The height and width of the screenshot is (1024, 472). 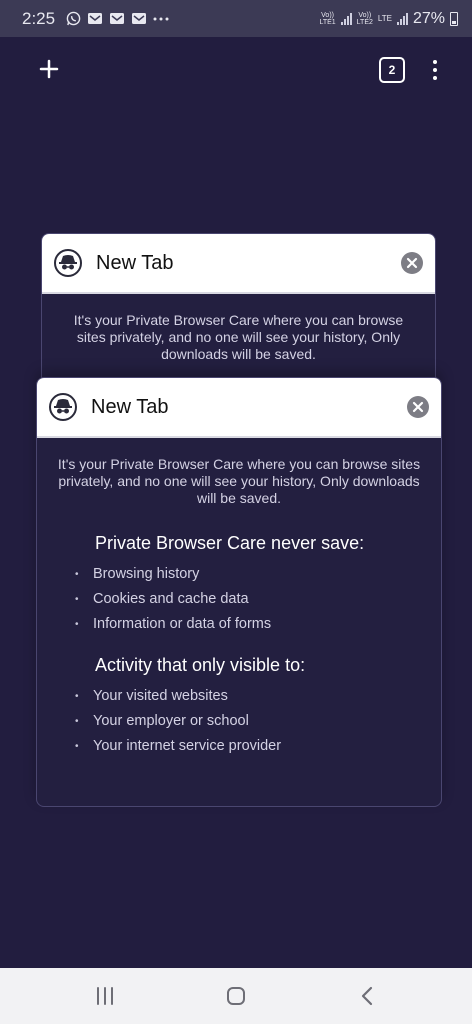 What do you see at coordinates (435, 62) in the screenshot?
I see `more-vertical-icon` at bounding box center [435, 62].